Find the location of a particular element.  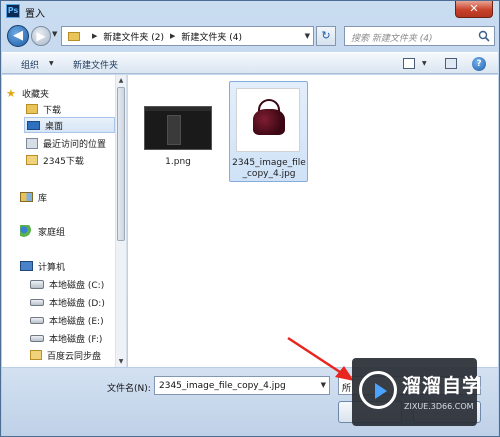

forward-button: ▶ is located at coordinates (41, 36).